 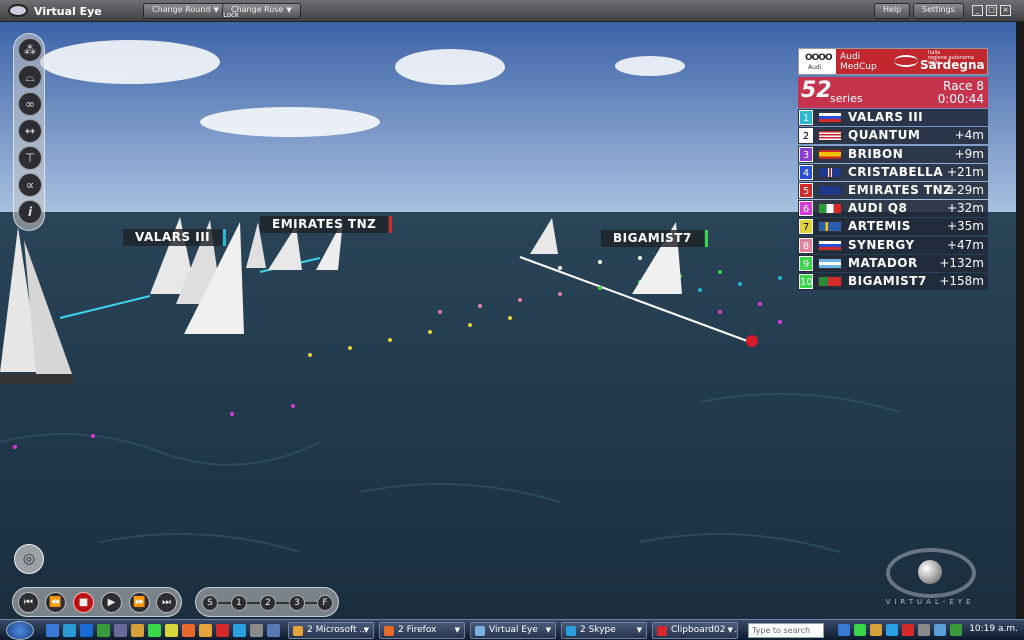 I want to click on leaderboard-row: 4 CRISTABELLA +21m, so click(x=893, y=172).